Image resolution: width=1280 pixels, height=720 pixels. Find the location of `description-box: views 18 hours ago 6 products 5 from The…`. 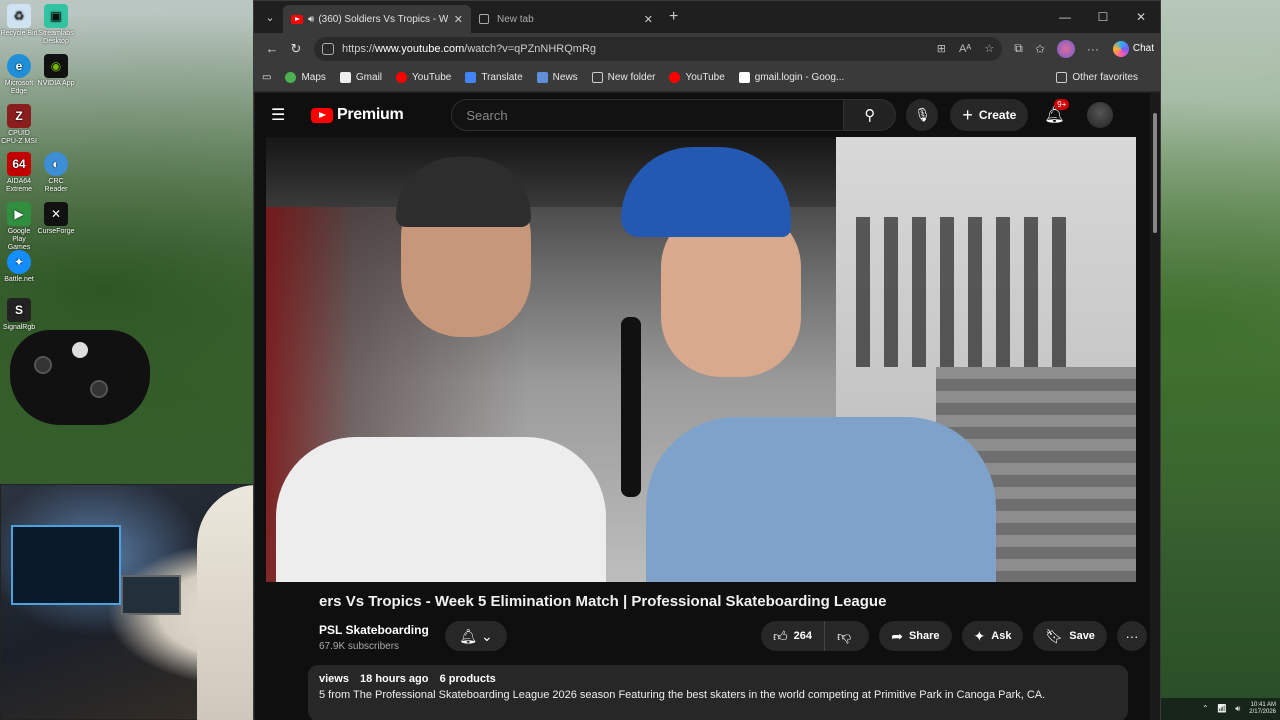

description-box: views 18 hours ago 6 products 5 from The… is located at coordinates (718, 692).